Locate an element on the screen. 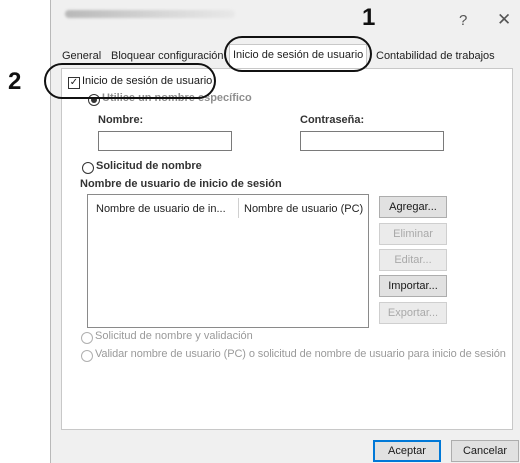  cancel-button: Cancelar is located at coordinates (485, 451).